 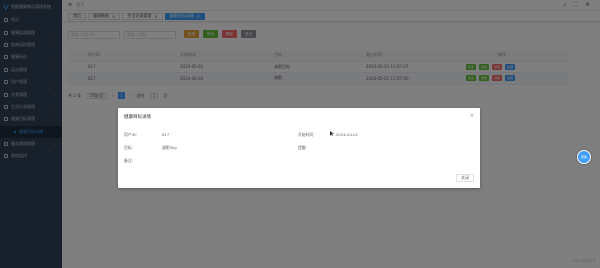 I want to click on user-id-label: 用户ID：, so click(x=132, y=134).